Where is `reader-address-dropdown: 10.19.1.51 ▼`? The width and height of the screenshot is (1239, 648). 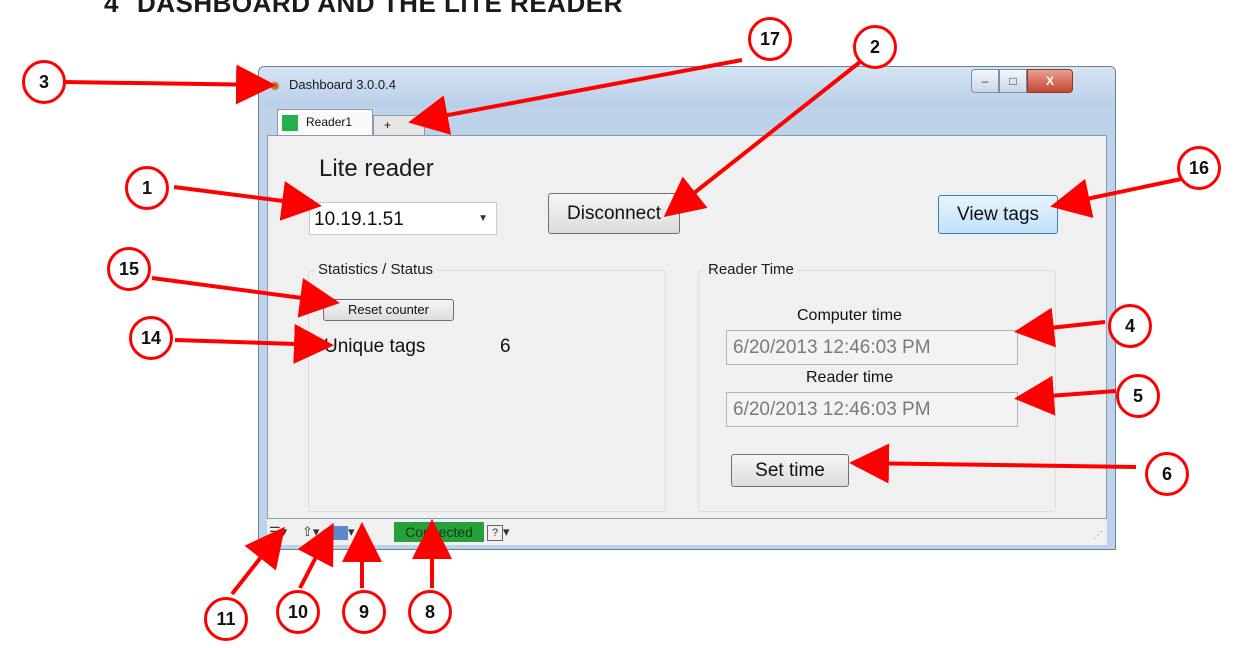
reader-address-dropdown: 10.19.1.51 ▼ is located at coordinates (403, 218).